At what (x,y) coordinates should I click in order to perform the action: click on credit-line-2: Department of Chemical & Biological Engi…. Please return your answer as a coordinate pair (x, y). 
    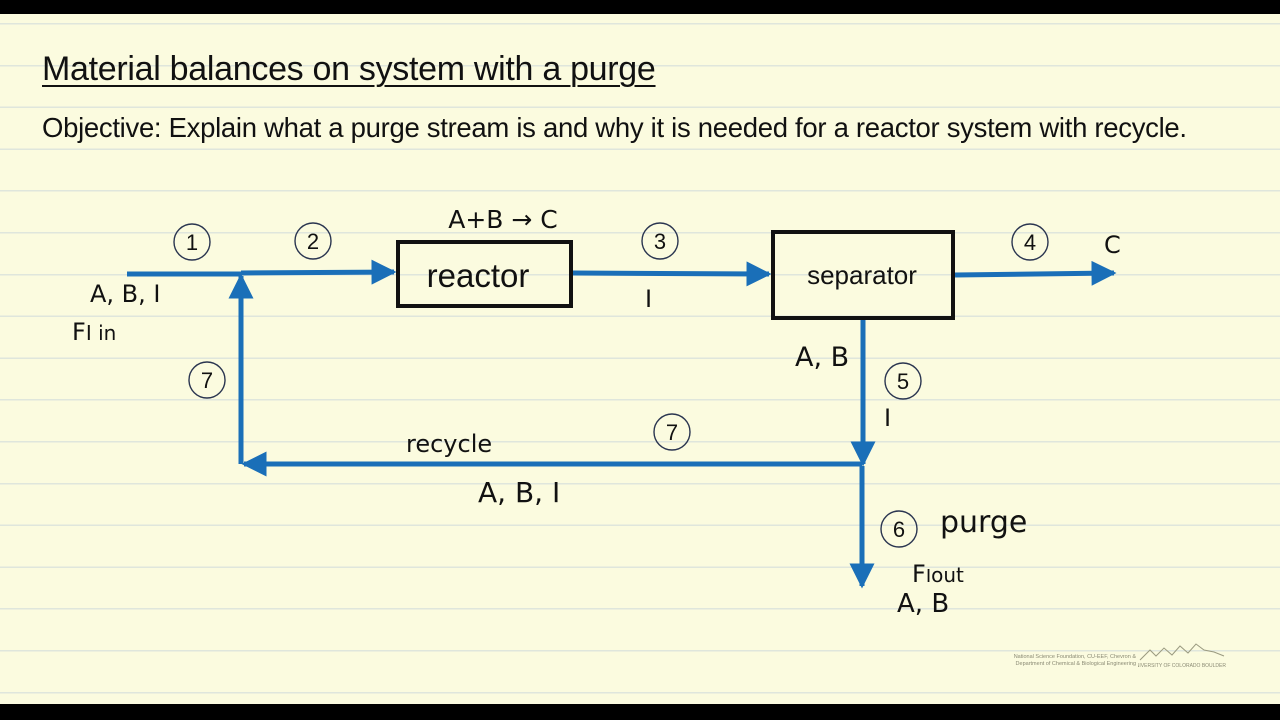
    Looking at the image, I should click on (1075, 664).